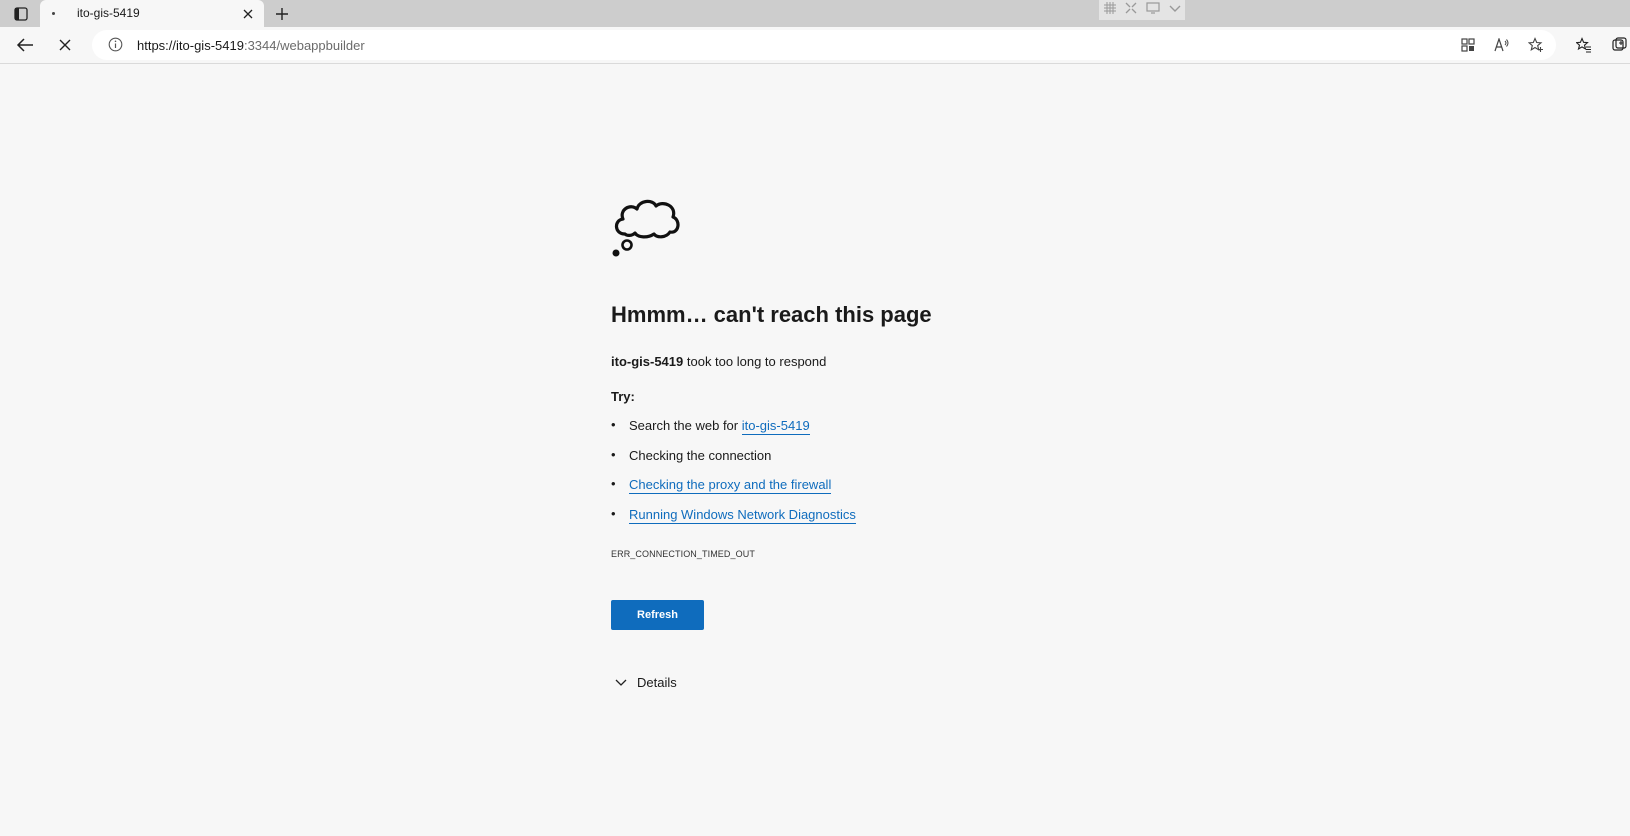 This screenshot has width=1630, height=836. What do you see at coordinates (683, 554) in the screenshot?
I see `error-code: ERR_CONNECTION_TIMED_OUT` at bounding box center [683, 554].